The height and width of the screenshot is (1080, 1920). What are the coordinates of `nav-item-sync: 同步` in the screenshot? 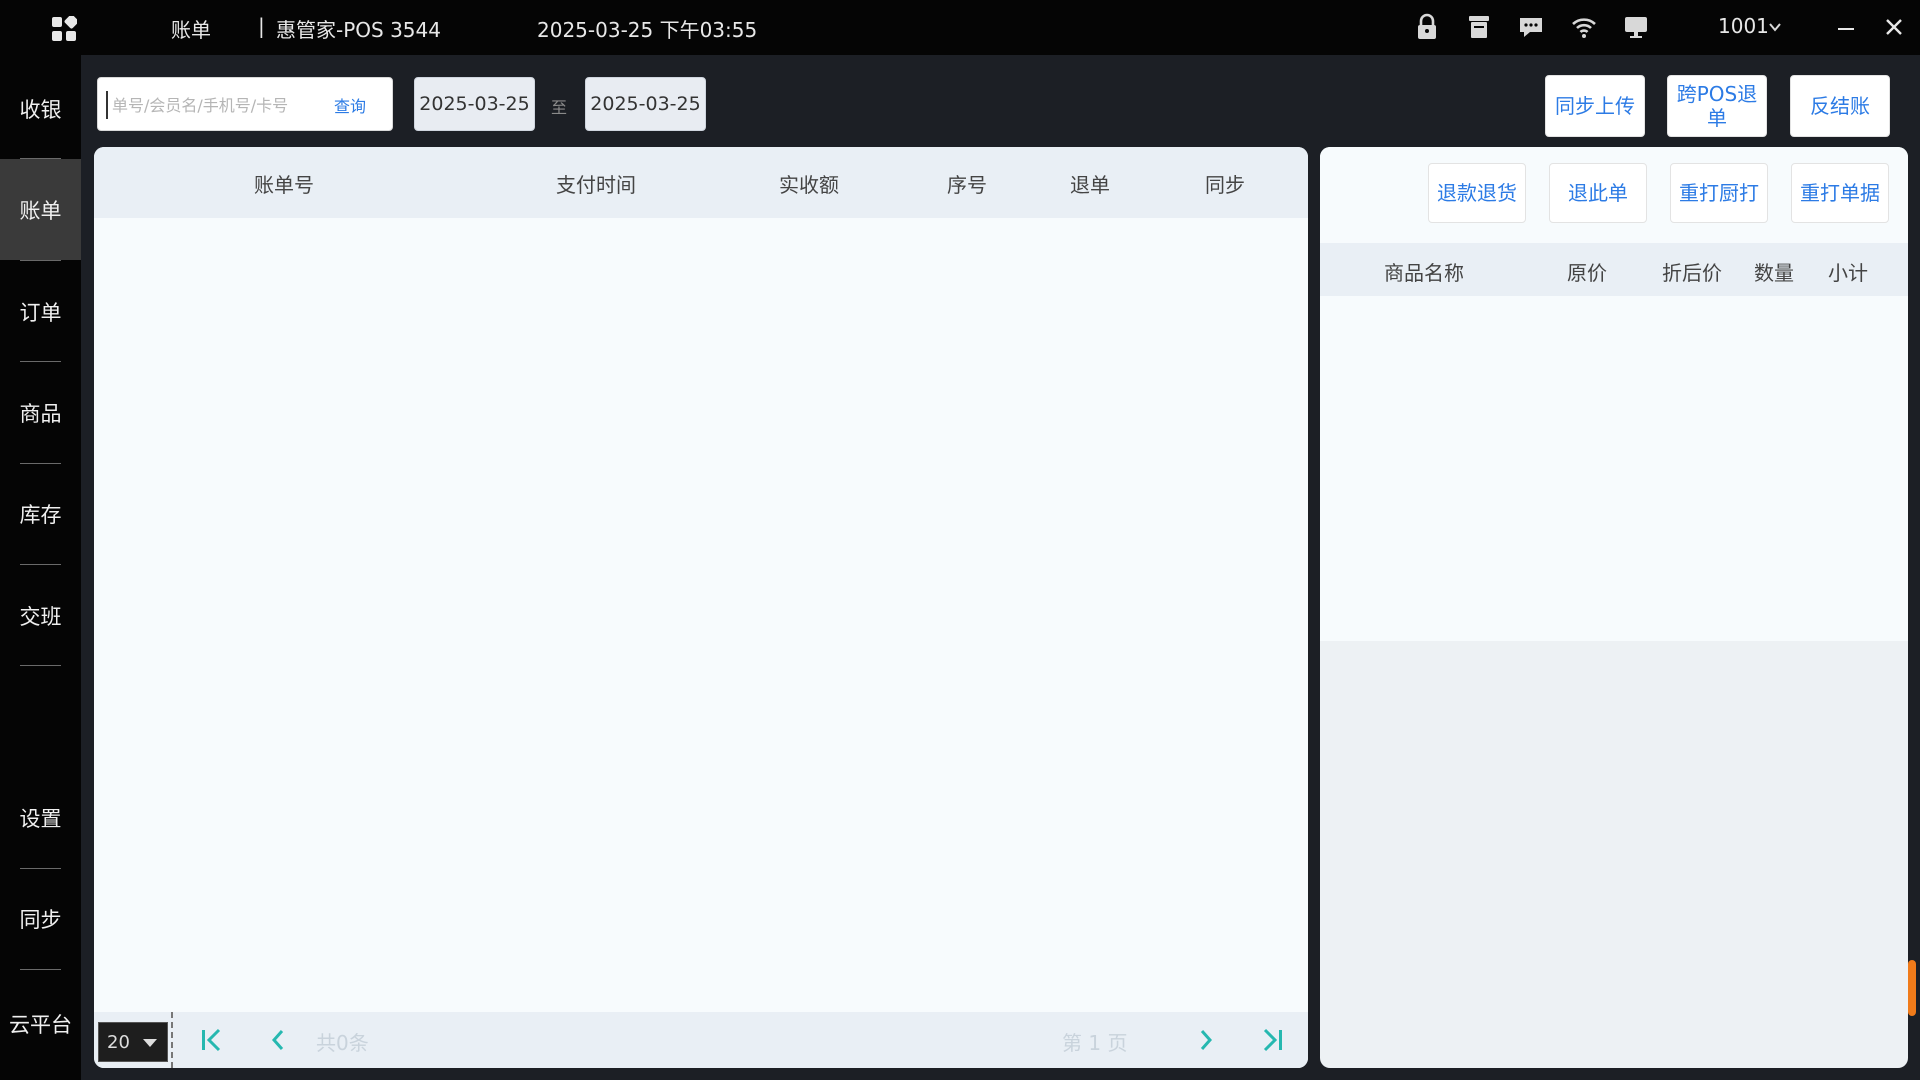 It's located at (40, 918).